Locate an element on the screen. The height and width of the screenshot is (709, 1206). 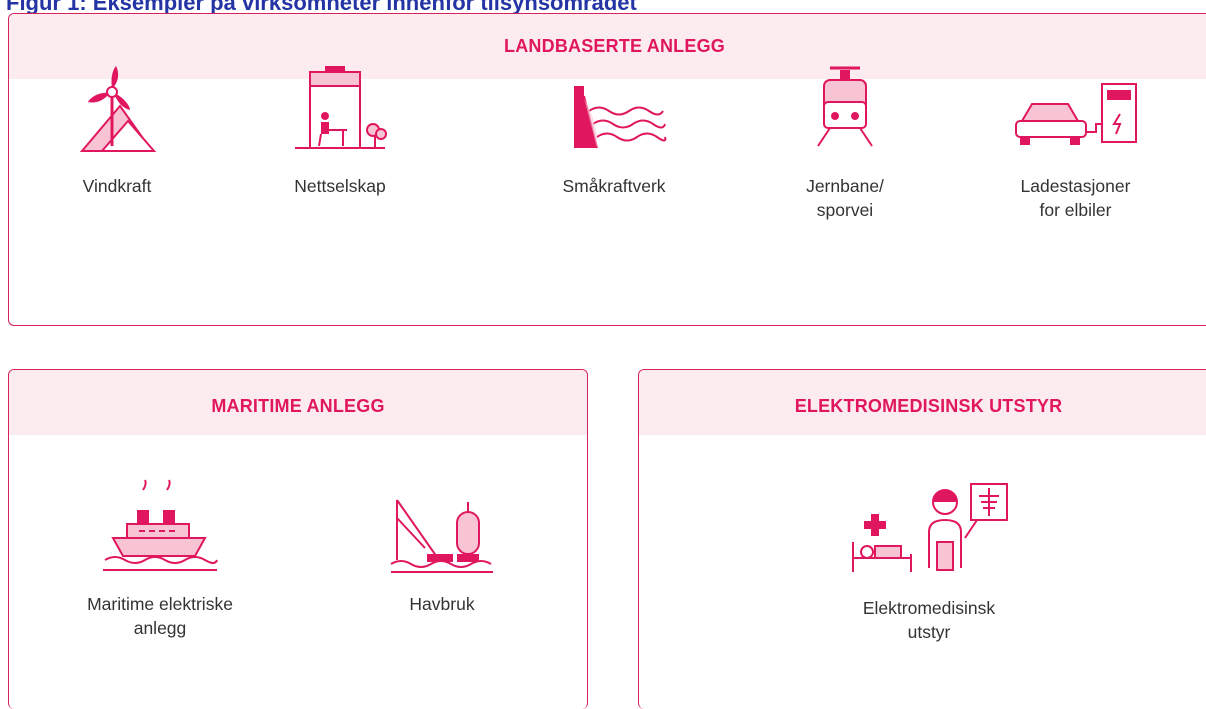
panel-heading: ELEKTROMEDISINSK UTSTYR is located at coordinates (922, 402).